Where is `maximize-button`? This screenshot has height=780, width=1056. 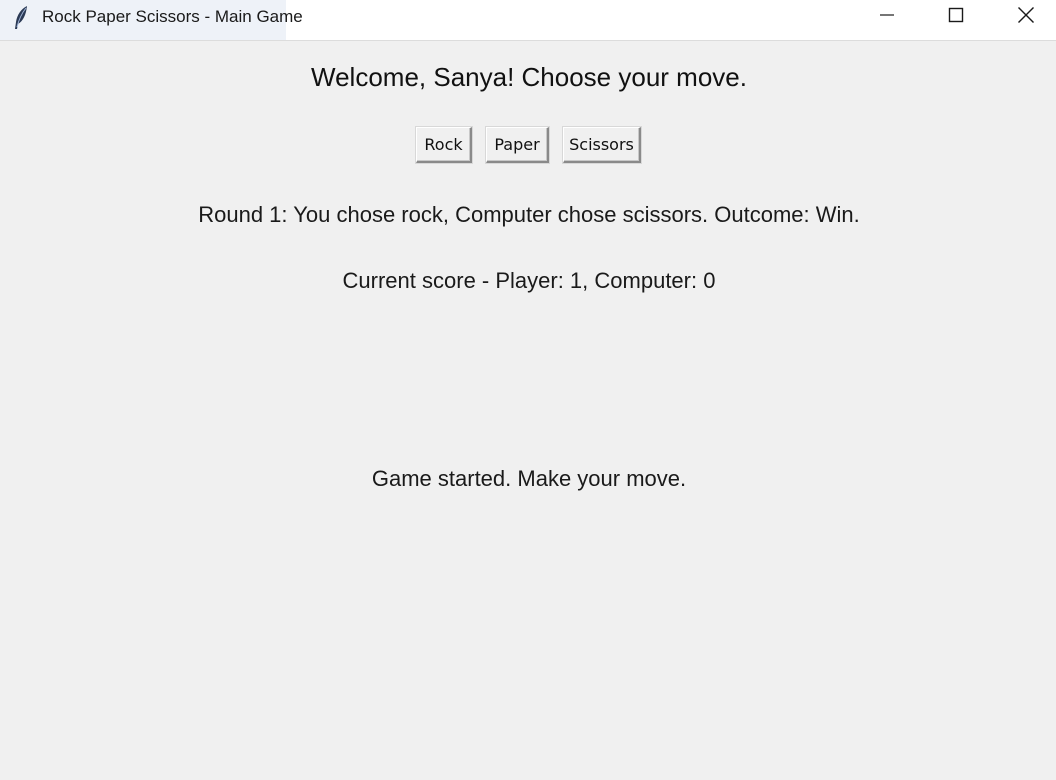 maximize-button is located at coordinates (956, 17).